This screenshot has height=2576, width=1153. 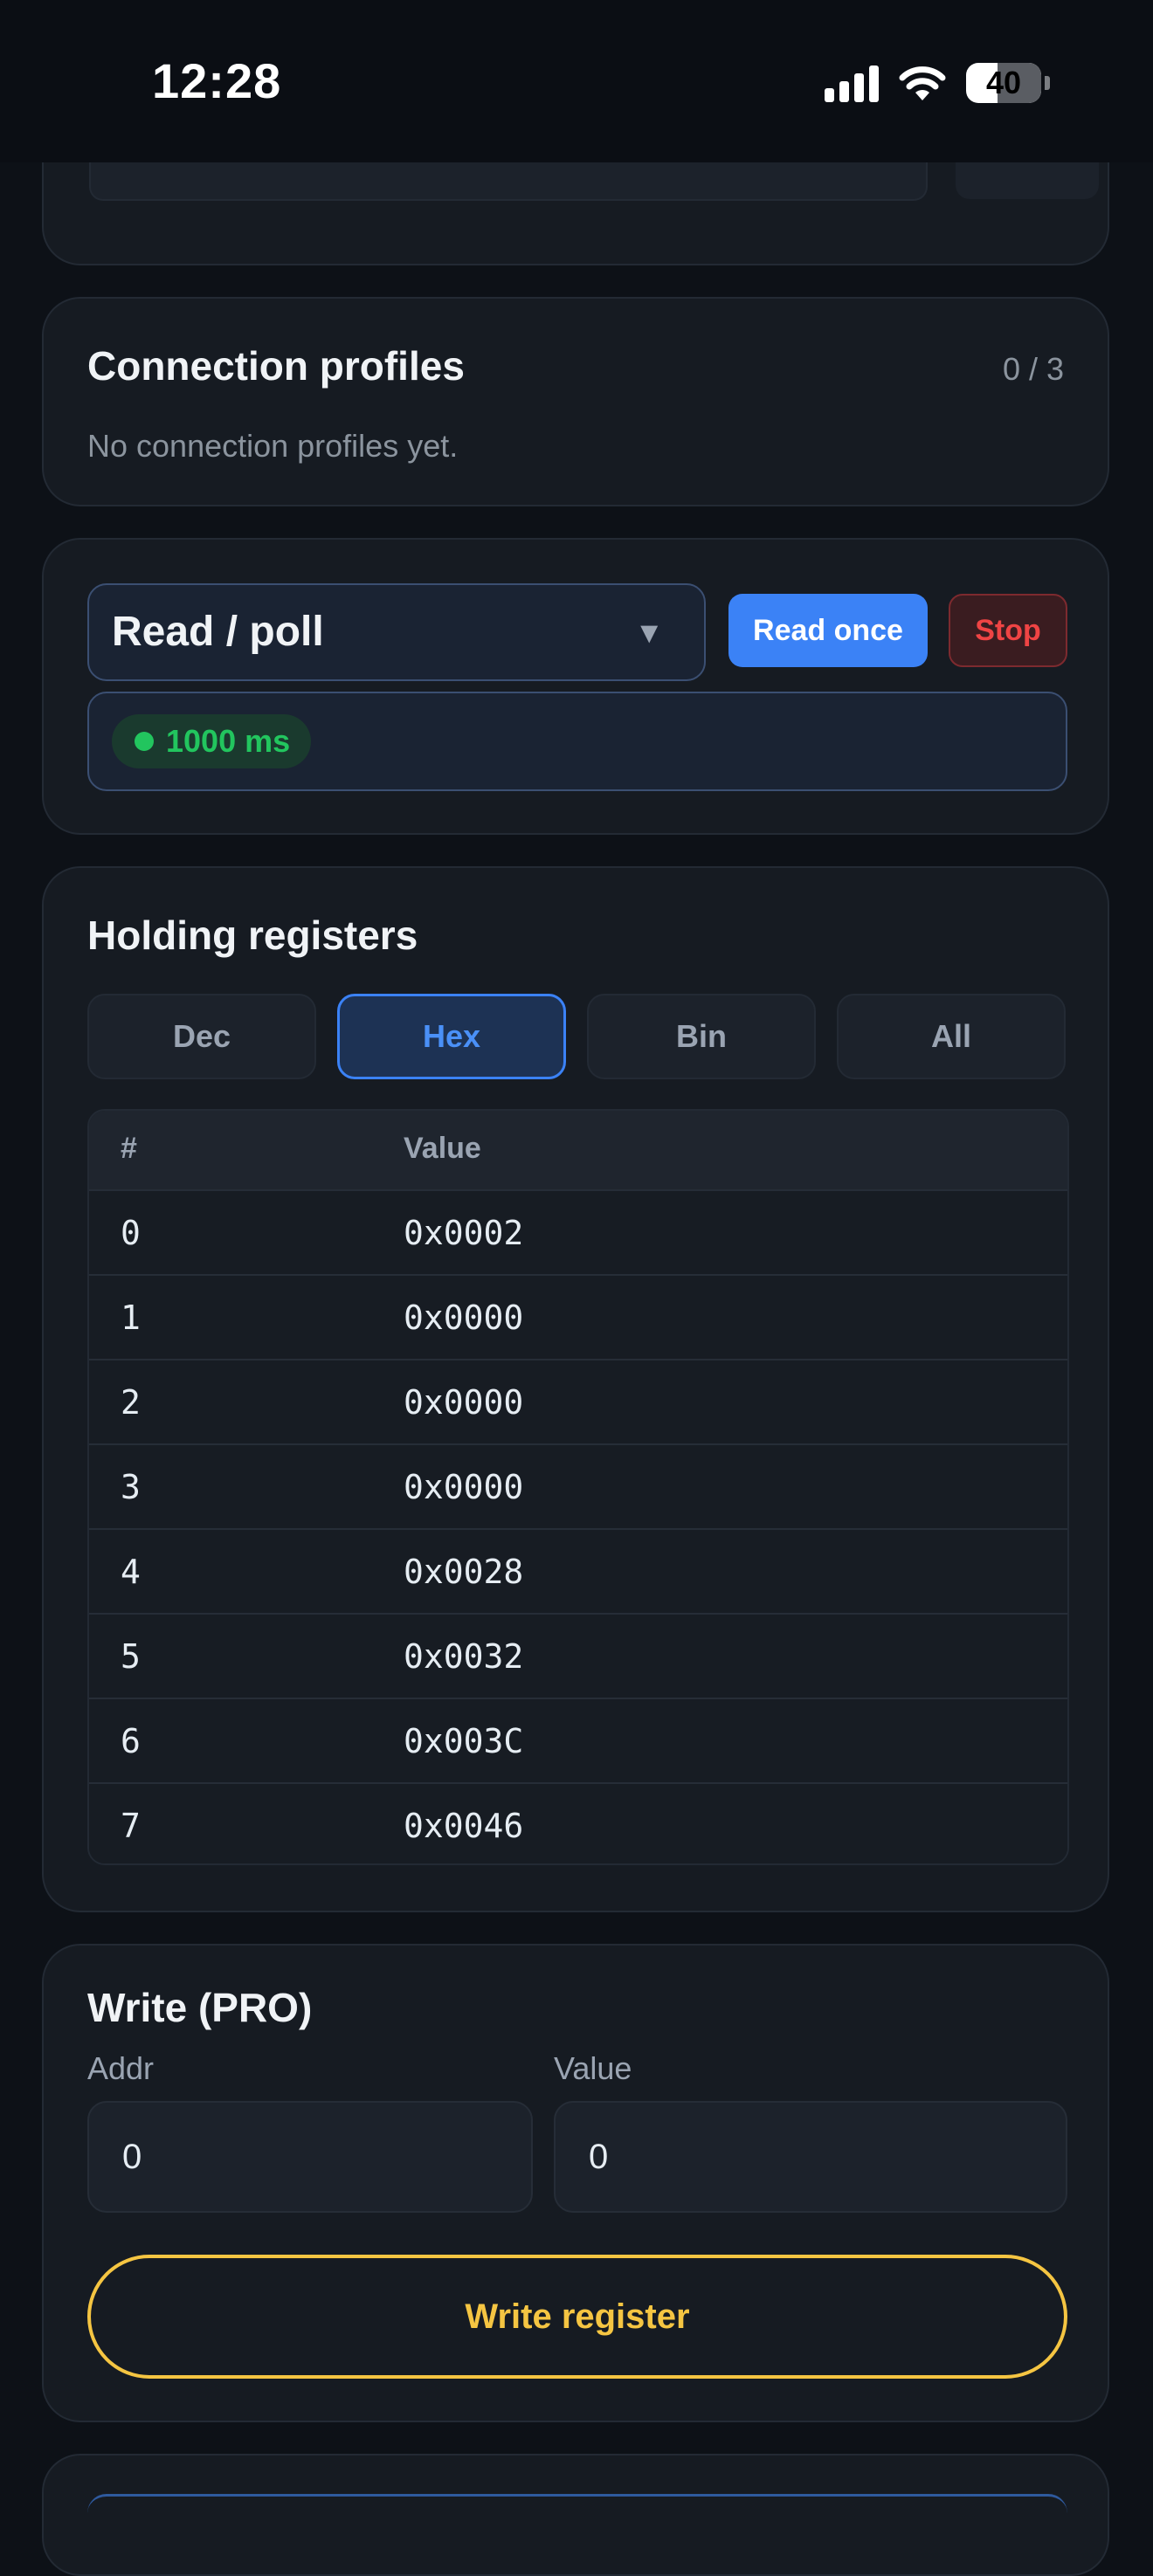 What do you see at coordinates (131, 1317) in the screenshot?
I see `register-index: 1` at bounding box center [131, 1317].